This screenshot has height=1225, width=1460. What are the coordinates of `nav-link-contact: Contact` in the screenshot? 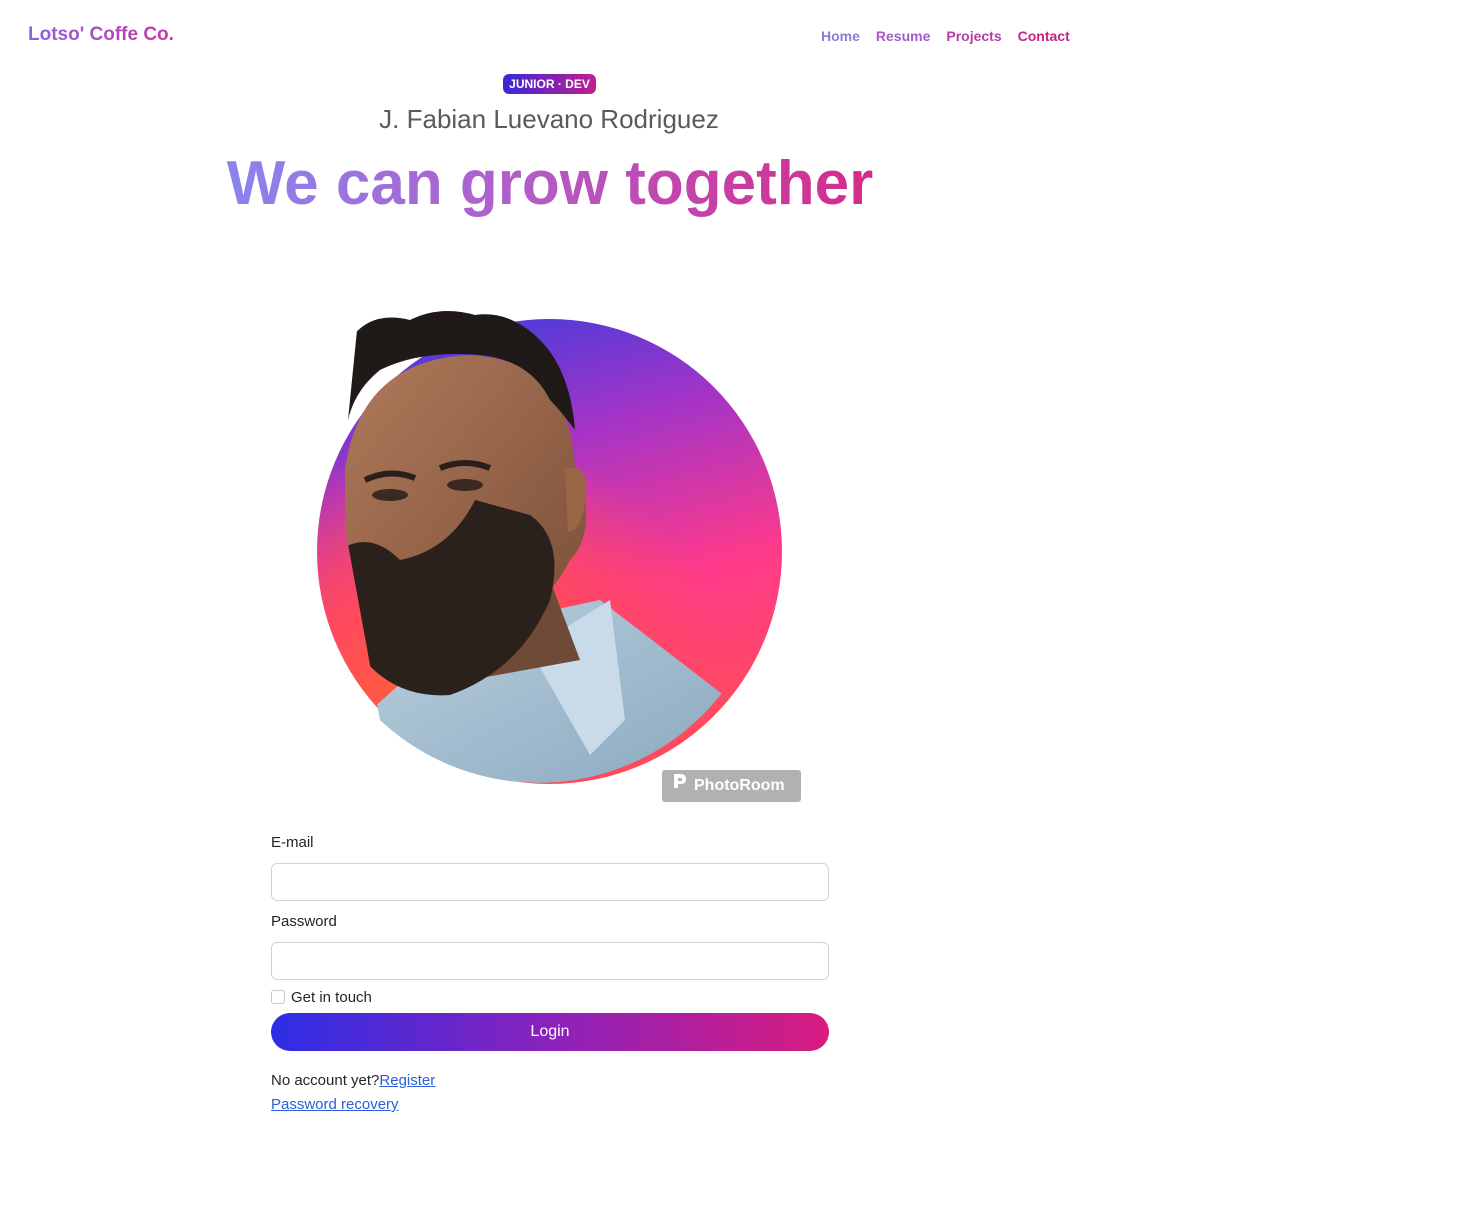 It's located at (1044, 36).